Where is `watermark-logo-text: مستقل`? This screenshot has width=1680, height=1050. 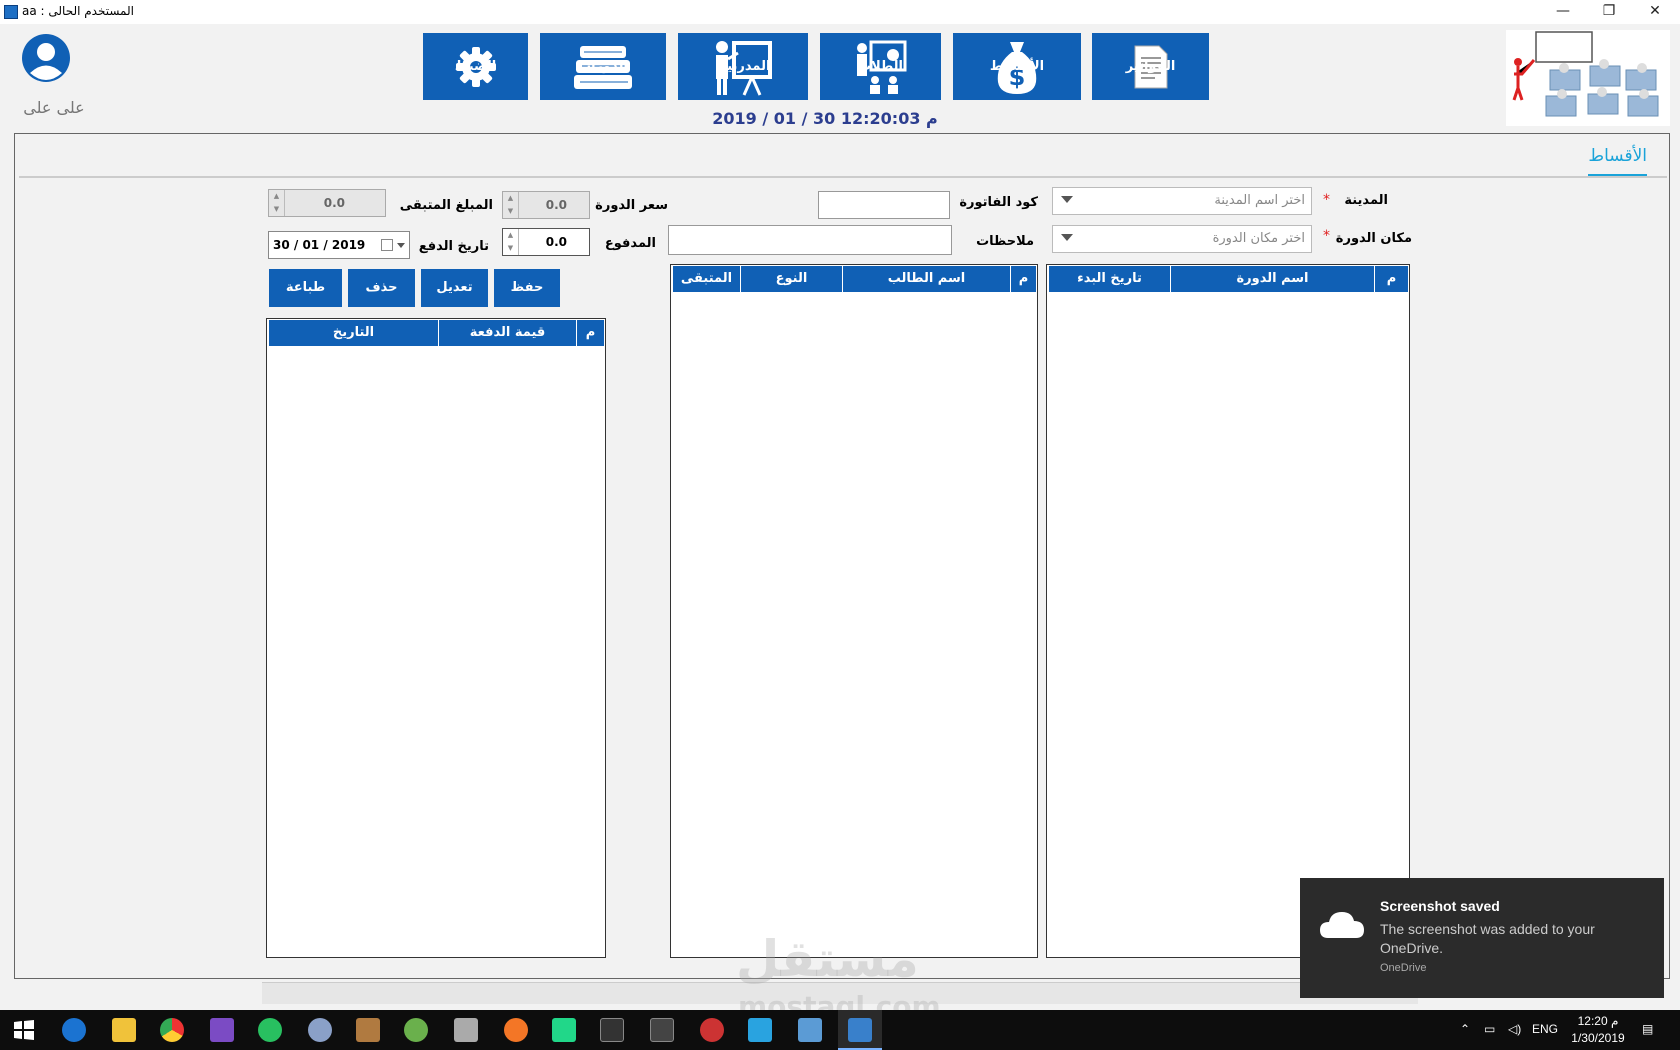
watermark-logo-text: مستقل is located at coordinates (827, 959).